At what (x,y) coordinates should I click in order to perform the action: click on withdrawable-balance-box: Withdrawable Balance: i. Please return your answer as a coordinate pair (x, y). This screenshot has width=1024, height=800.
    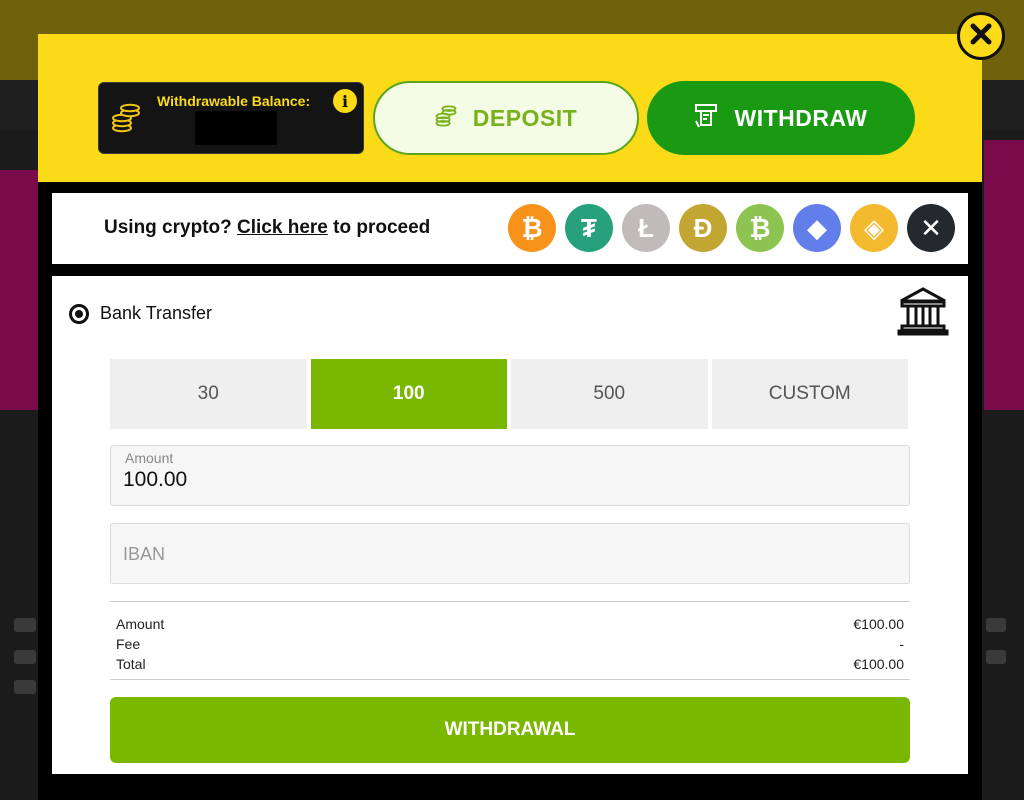
    Looking at the image, I should click on (231, 118).